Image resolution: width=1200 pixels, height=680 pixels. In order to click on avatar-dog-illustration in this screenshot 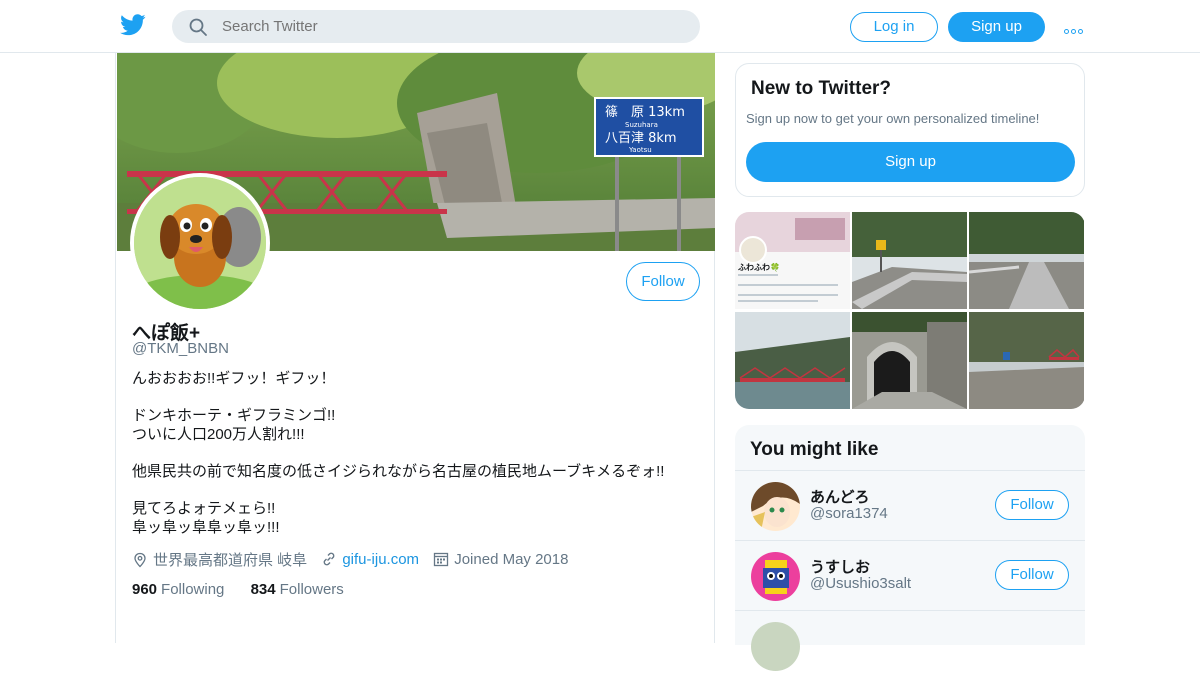, I will do `click(200, 243)`.